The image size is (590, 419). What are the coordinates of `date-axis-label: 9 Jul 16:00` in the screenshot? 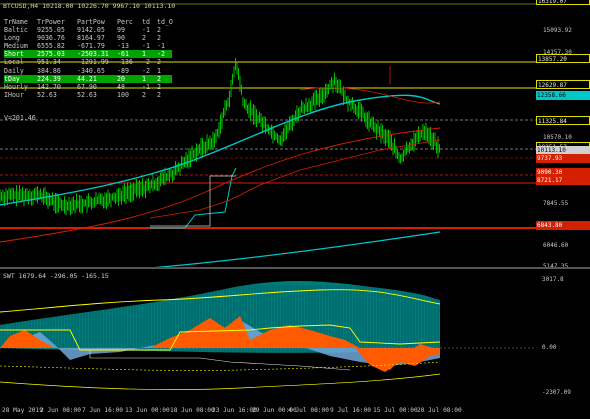 It's located at (350, 410).